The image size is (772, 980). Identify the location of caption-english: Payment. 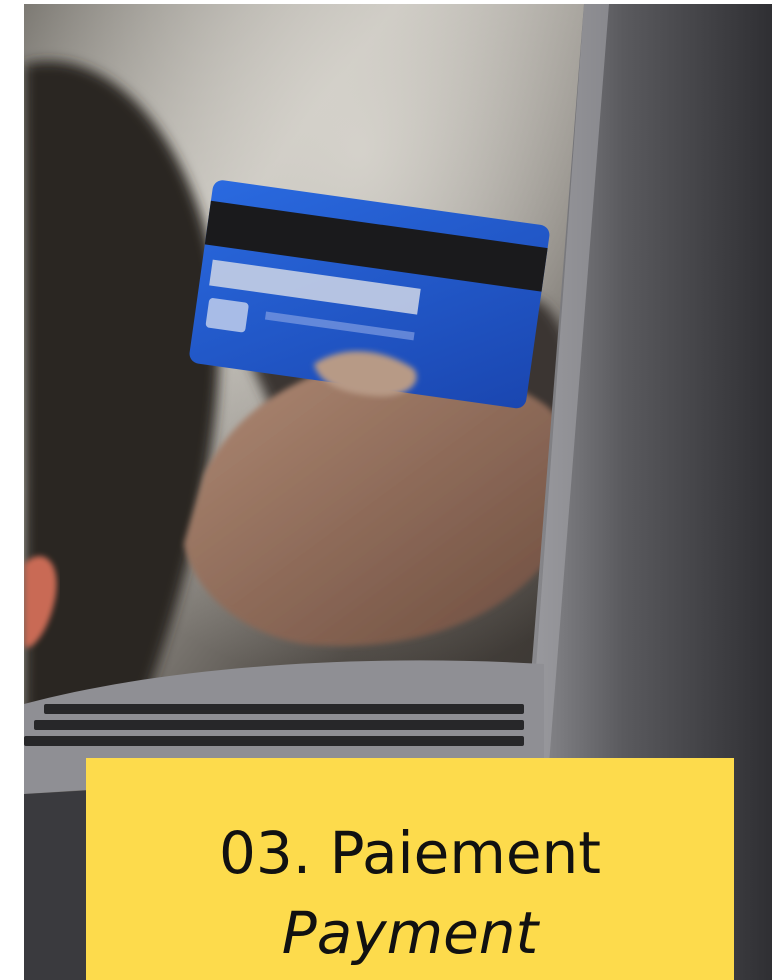
(410, 933).